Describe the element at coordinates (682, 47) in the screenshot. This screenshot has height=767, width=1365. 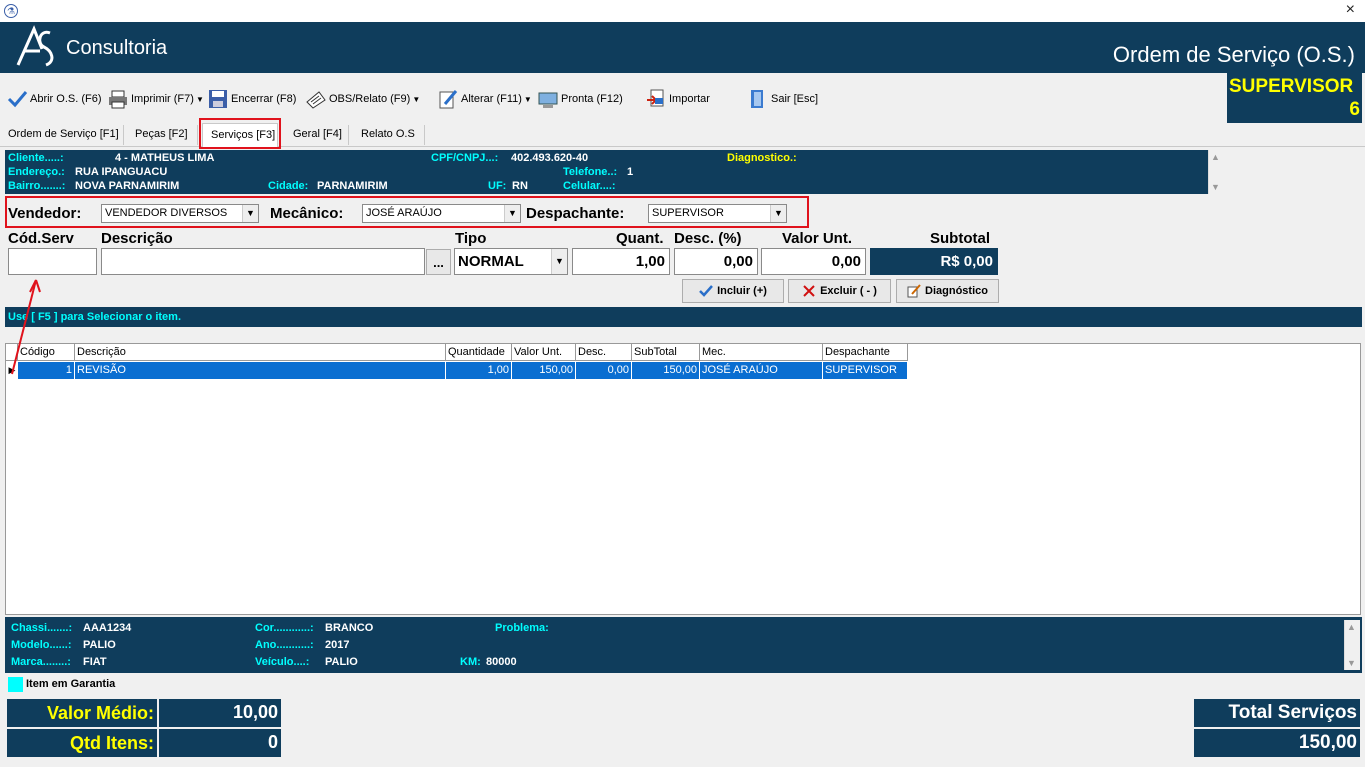
I see `app-header: Consultoria Ordem de Serviço (O.S.)` at that location.